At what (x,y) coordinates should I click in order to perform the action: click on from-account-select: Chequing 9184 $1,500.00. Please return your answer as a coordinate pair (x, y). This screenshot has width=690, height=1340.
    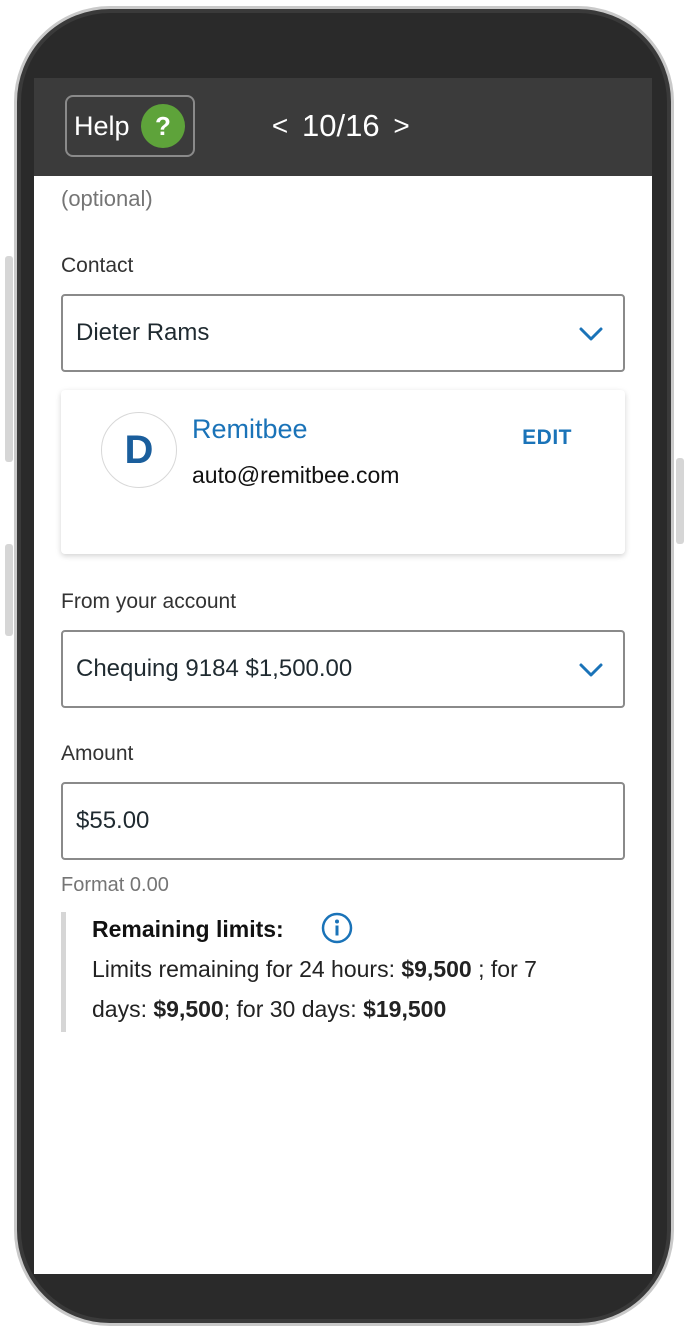
    Looking at the image, I should click on (343, 669).